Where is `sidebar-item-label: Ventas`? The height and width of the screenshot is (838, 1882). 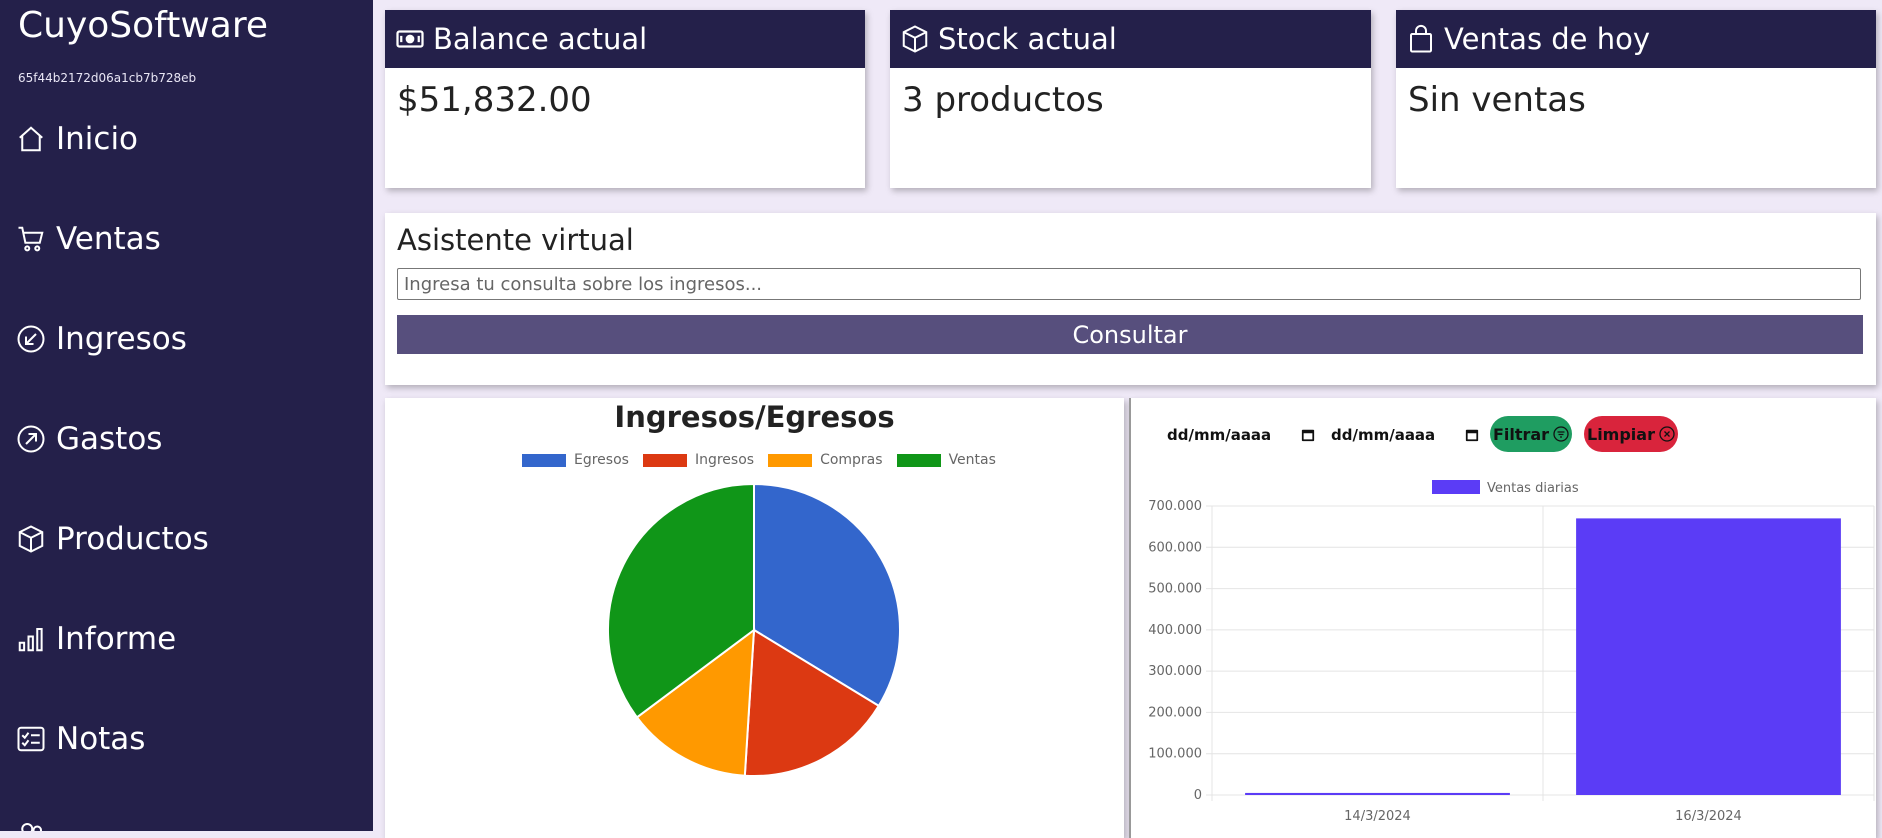
sidebar-item-label: Ventas is located at coordinates (108, 239).